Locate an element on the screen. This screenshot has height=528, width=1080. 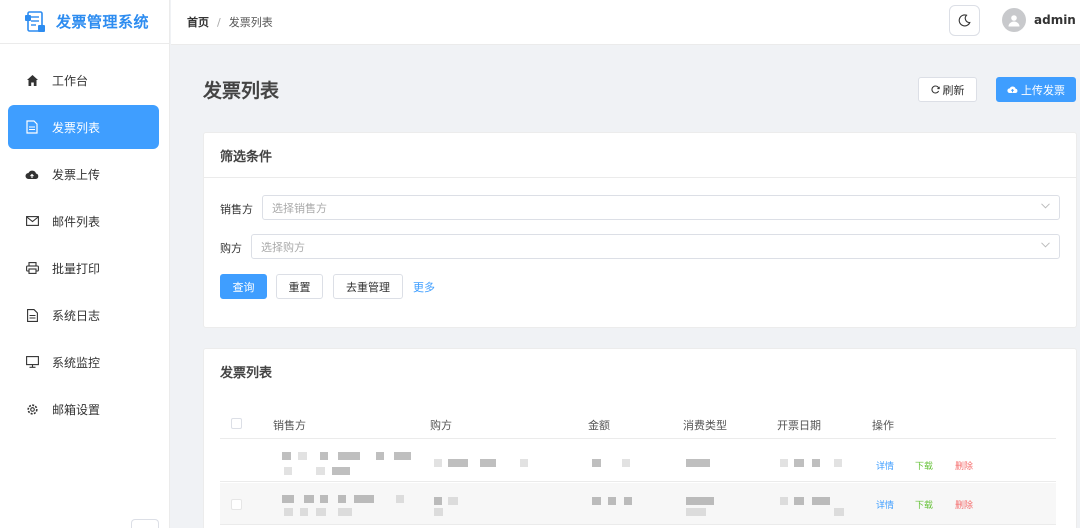
sidebar-menu: 工作台 发票列表 发票上传 邮件列表 批量打印 系统日志 系统监控 邮箱设置 is located at coordinates (84, 237).